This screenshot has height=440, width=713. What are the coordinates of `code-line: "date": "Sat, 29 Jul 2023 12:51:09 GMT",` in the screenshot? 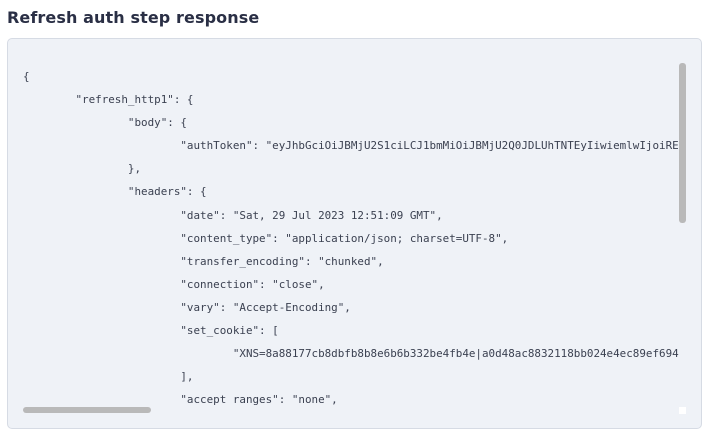 It's located at (233, 215).